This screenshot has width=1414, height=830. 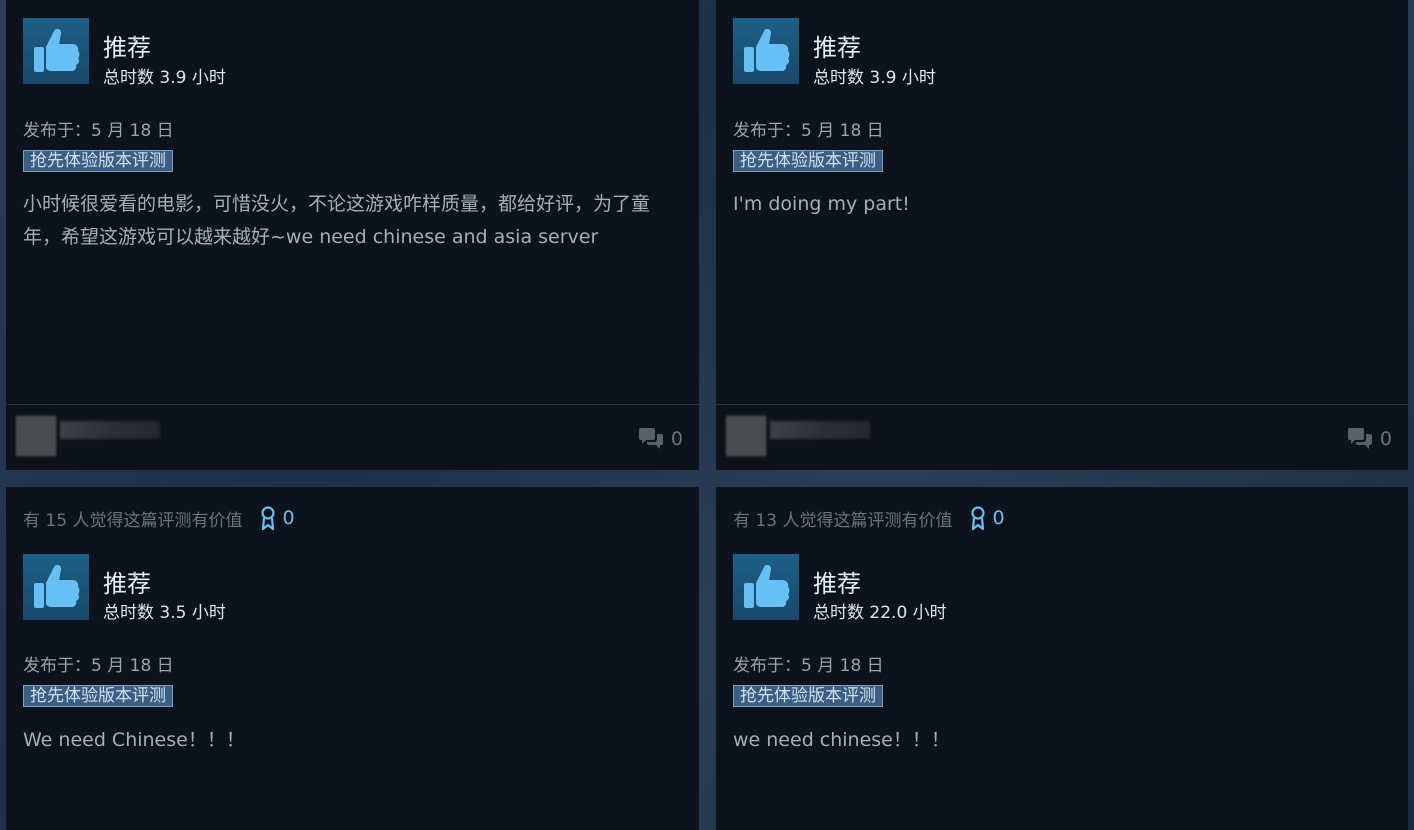 I want to click on helpful-count-text: 有 15 人觉得这篇评测有价值, so click(x=133, y=520).